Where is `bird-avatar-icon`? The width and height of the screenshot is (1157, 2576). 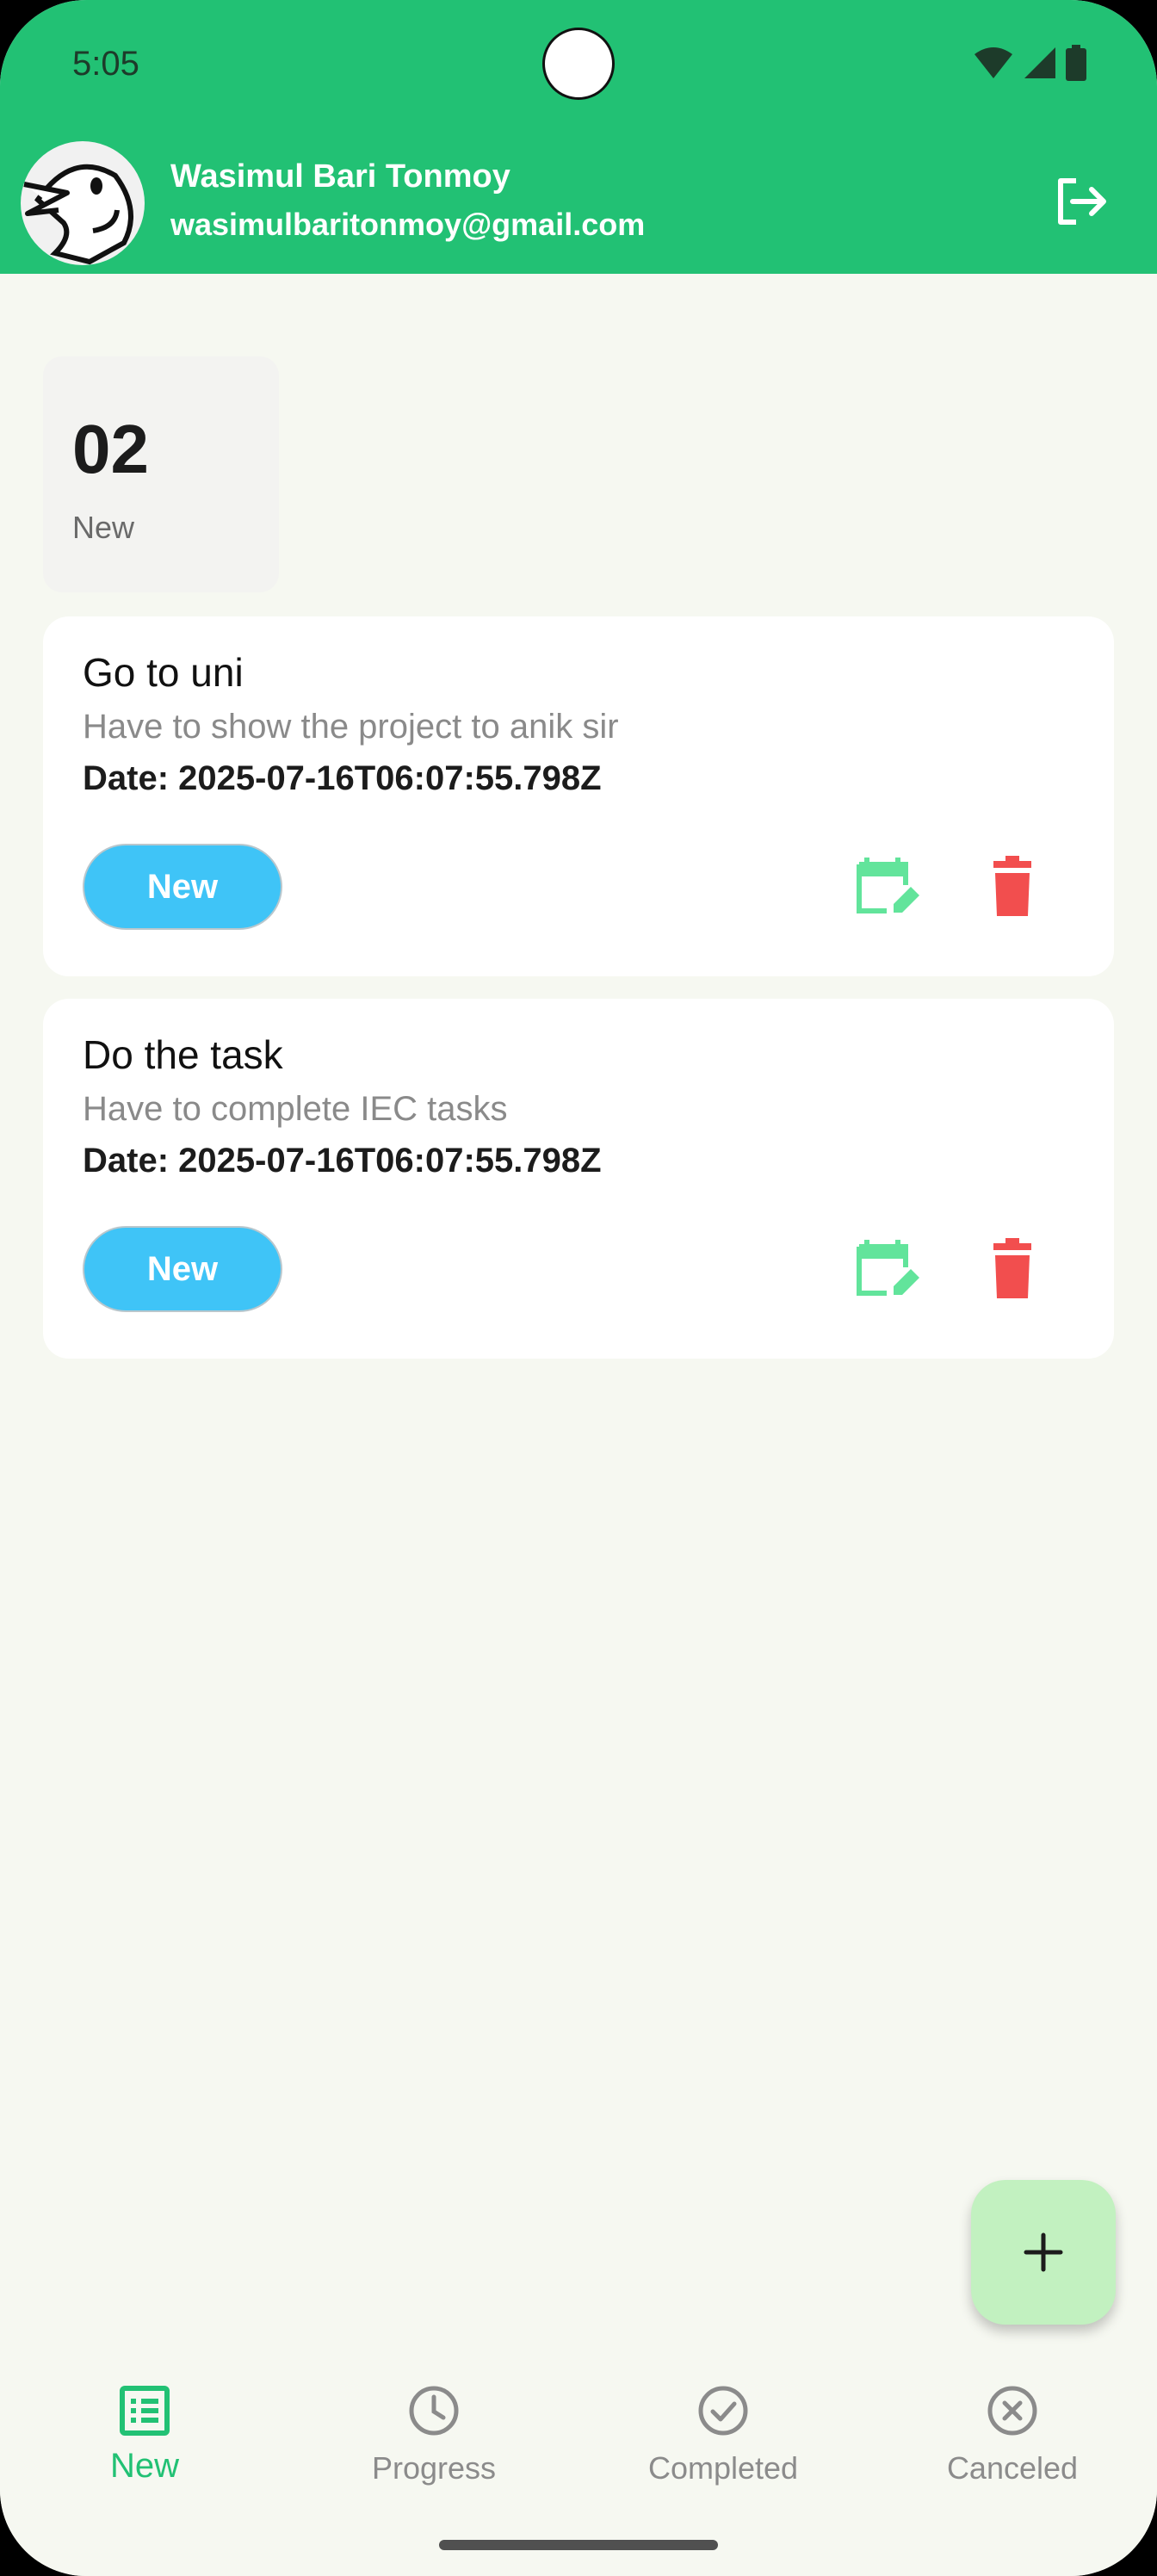
bird-avatar-icon is located at coordinates (78, 214).